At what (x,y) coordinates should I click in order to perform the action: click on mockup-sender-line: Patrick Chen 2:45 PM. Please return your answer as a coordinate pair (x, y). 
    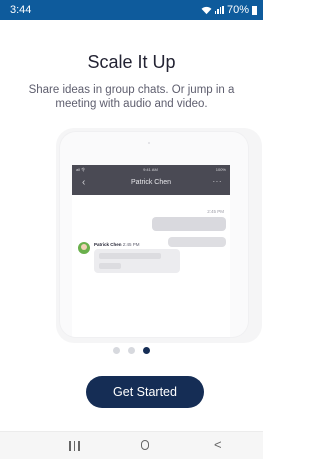
    Looking at the image, I should click on (117, 244).